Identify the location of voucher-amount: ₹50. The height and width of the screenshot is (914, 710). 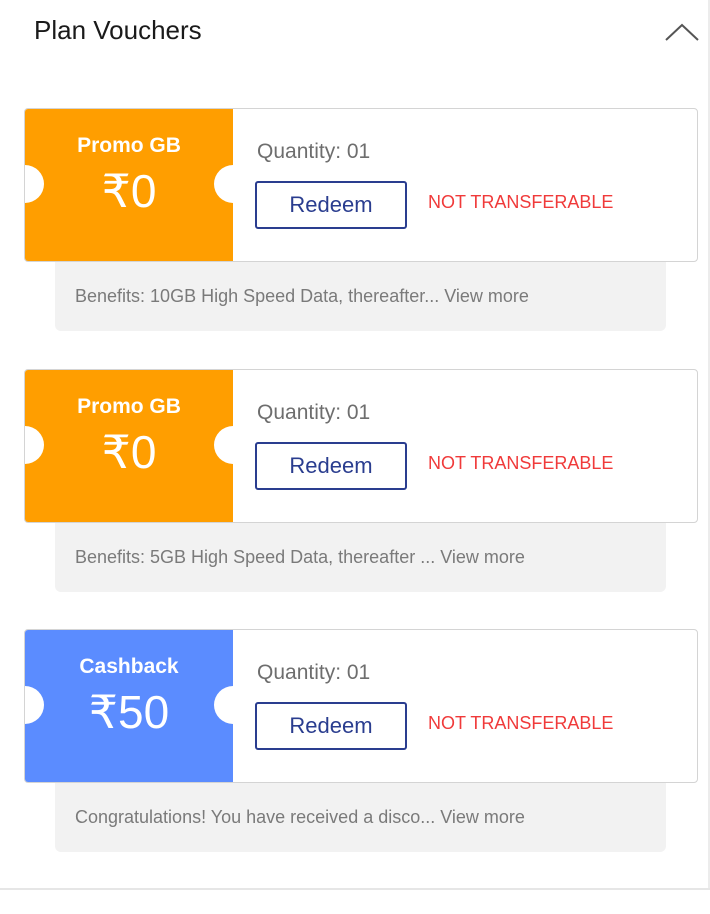
(129, 712).